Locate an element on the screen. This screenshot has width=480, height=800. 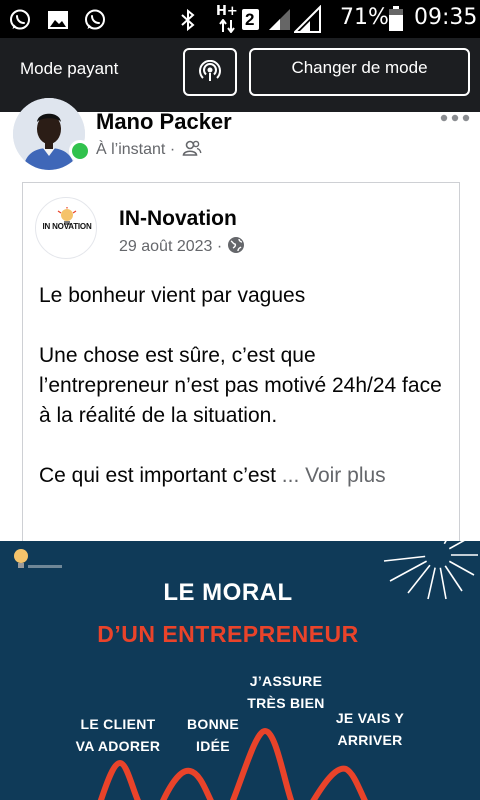
page-logo: IN NOVATION is located at coordinates (66, 228).